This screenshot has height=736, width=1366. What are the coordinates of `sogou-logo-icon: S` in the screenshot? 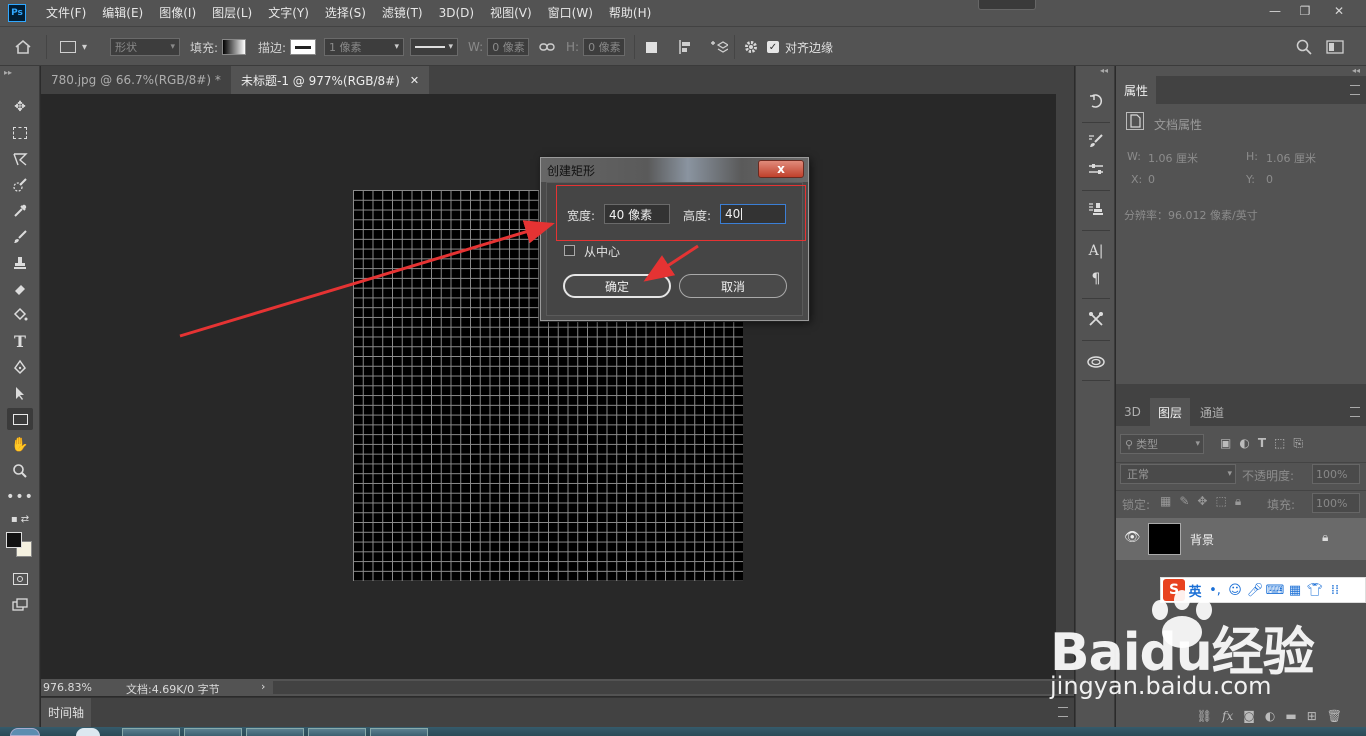 It's located at (1174, 590).